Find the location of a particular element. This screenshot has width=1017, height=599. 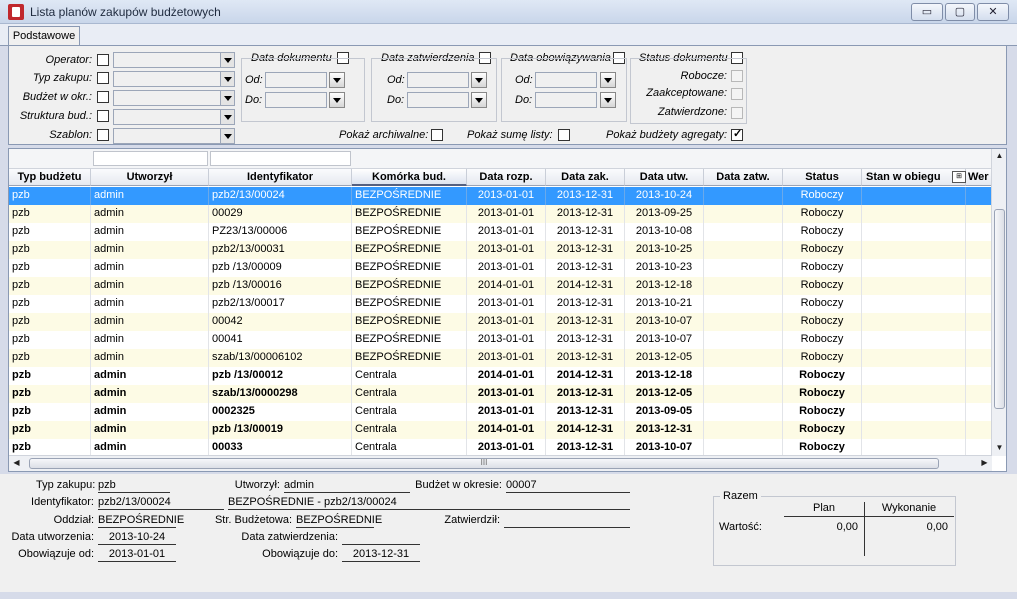

data-zatwierdzenia-do-input is located at coordinates (438, 100).